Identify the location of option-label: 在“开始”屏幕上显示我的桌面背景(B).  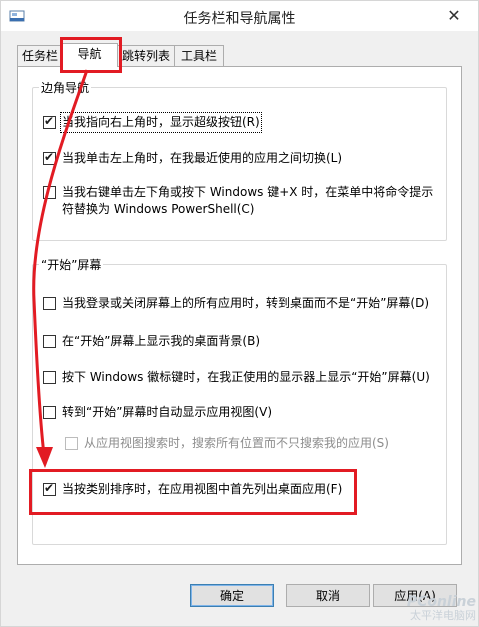
(161, 341).